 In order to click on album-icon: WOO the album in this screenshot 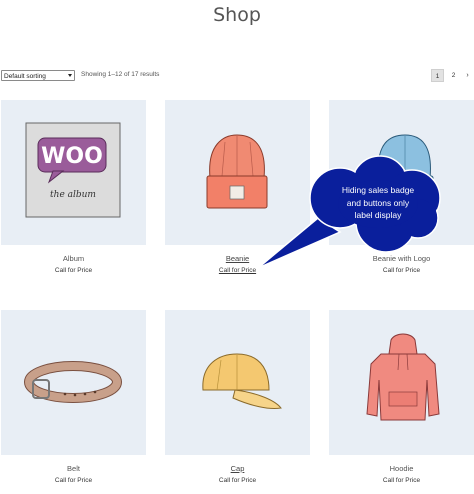, I will do `click(73, 170)`.